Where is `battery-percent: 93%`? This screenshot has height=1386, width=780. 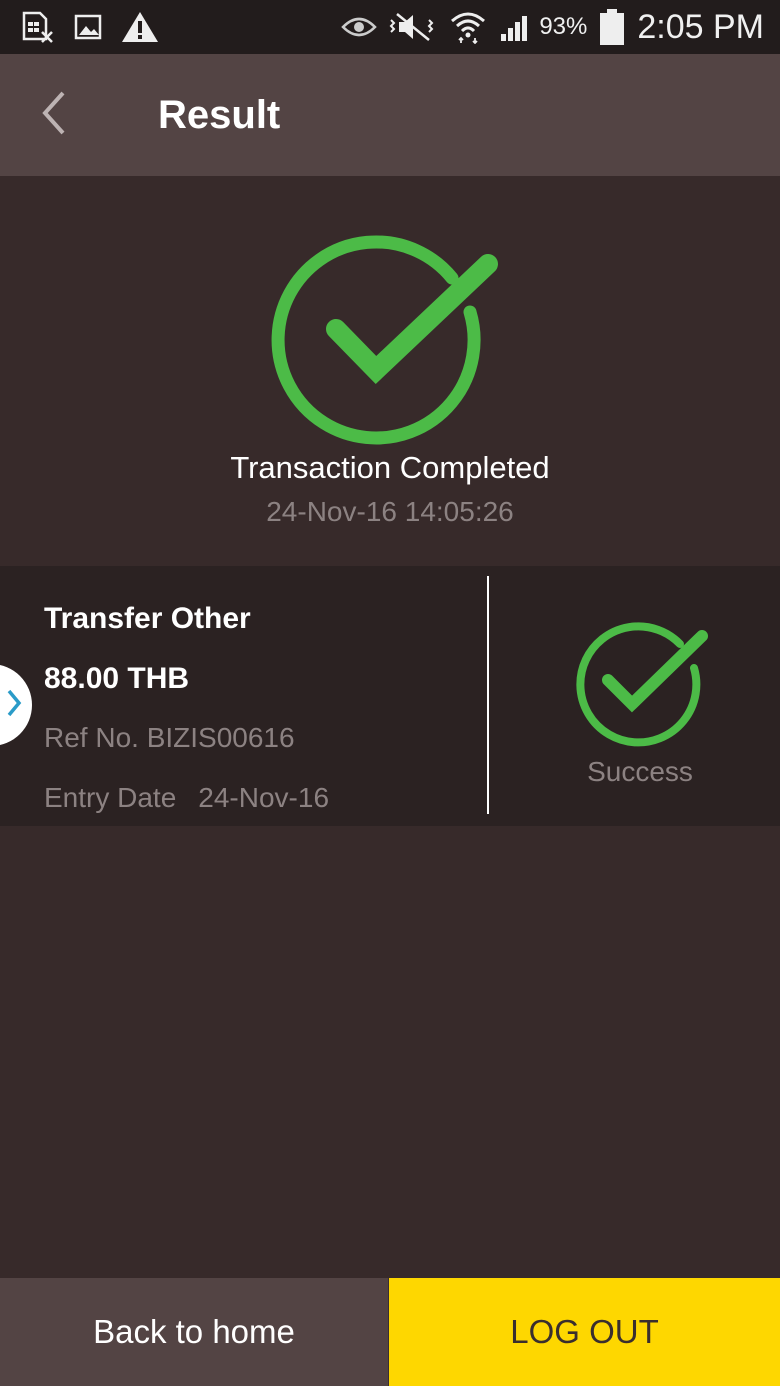 battery-percent: 93% is located at coordinates (563, 26).